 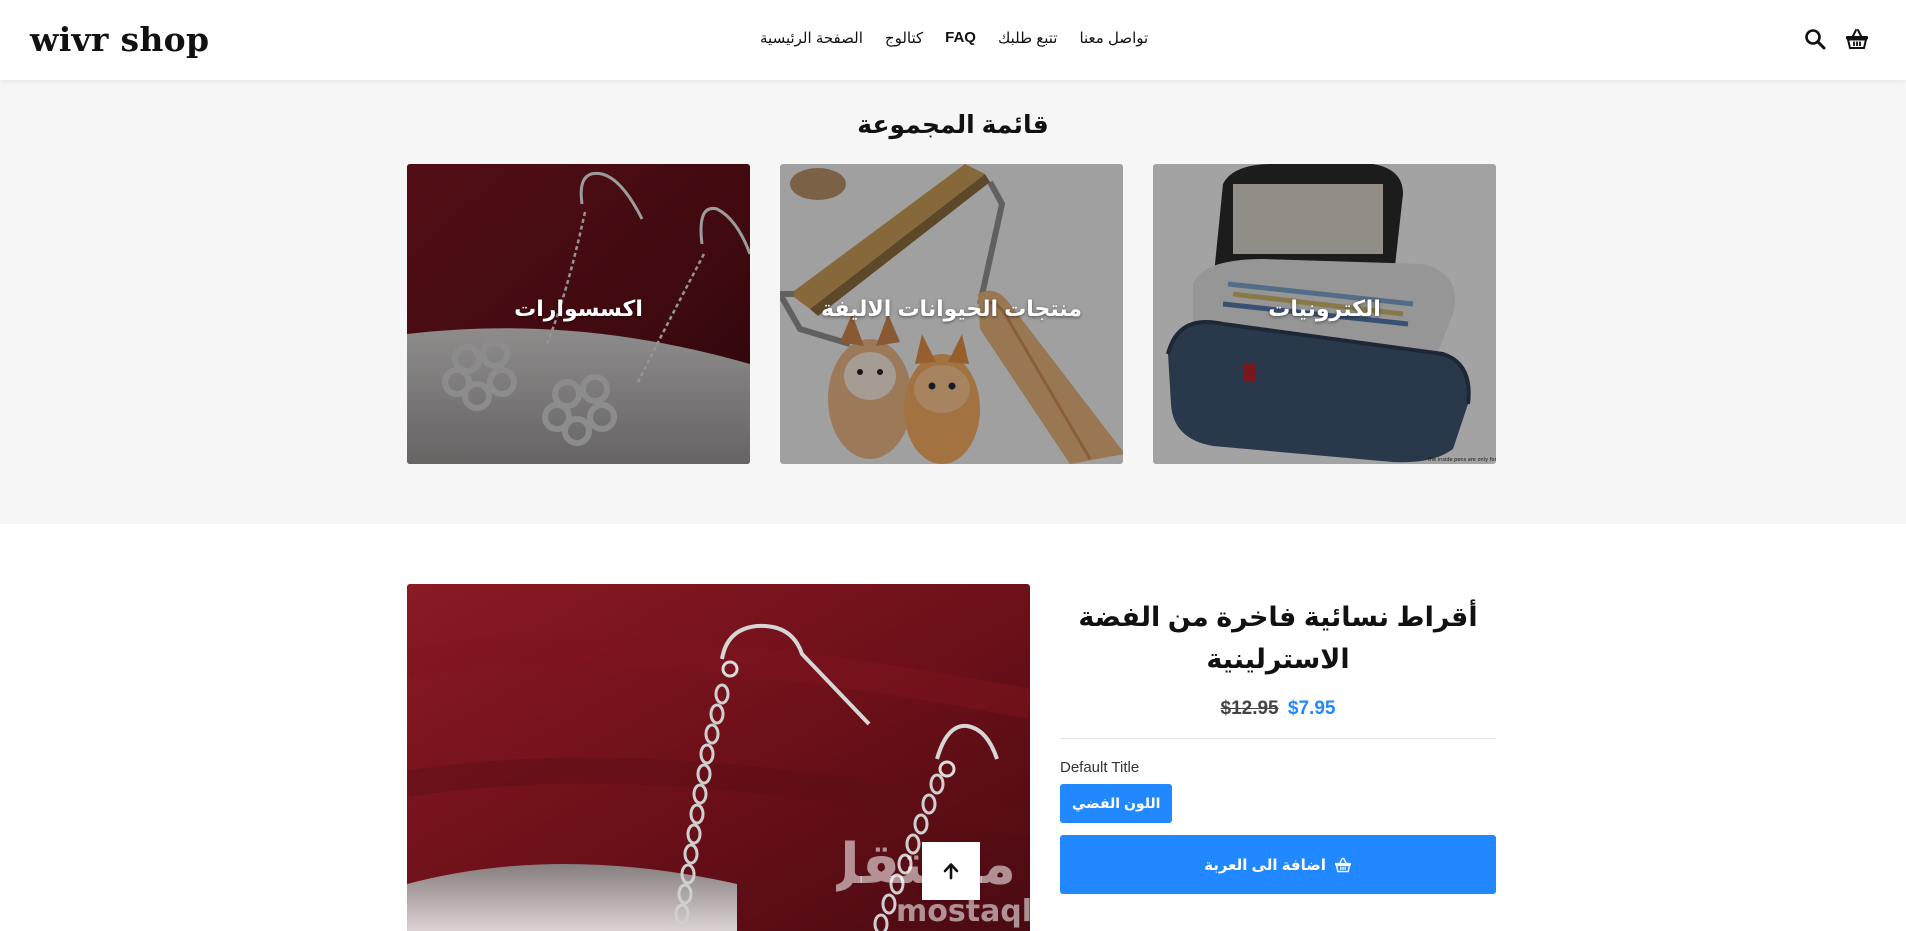 I want to click on option-label: Default Title, so click(x=1100, y=767).